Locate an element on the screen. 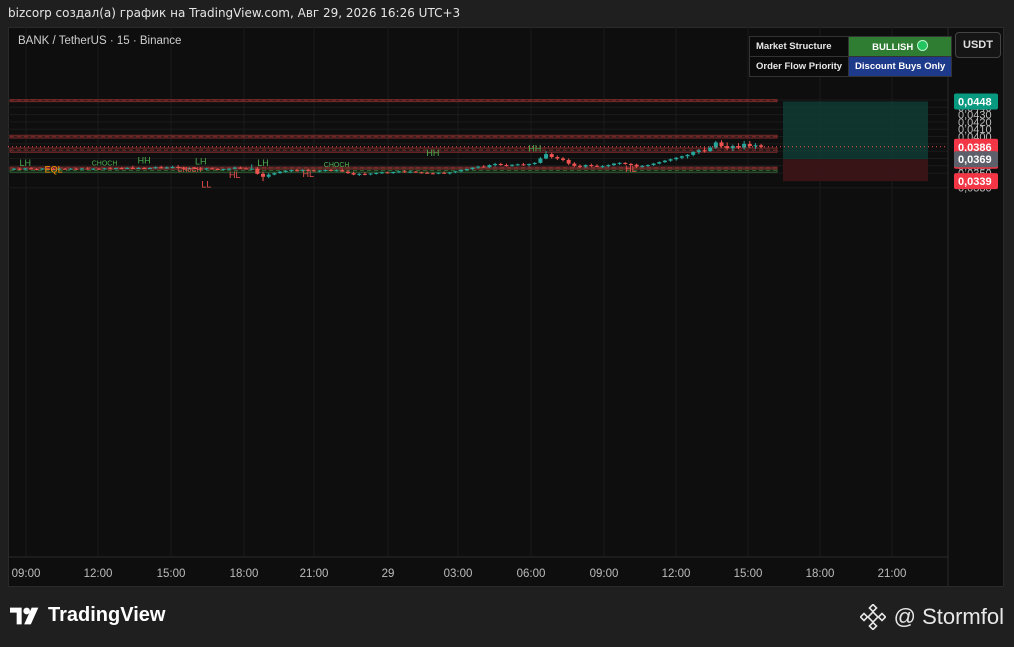  stop-zone is located at coordinates (855, 170).